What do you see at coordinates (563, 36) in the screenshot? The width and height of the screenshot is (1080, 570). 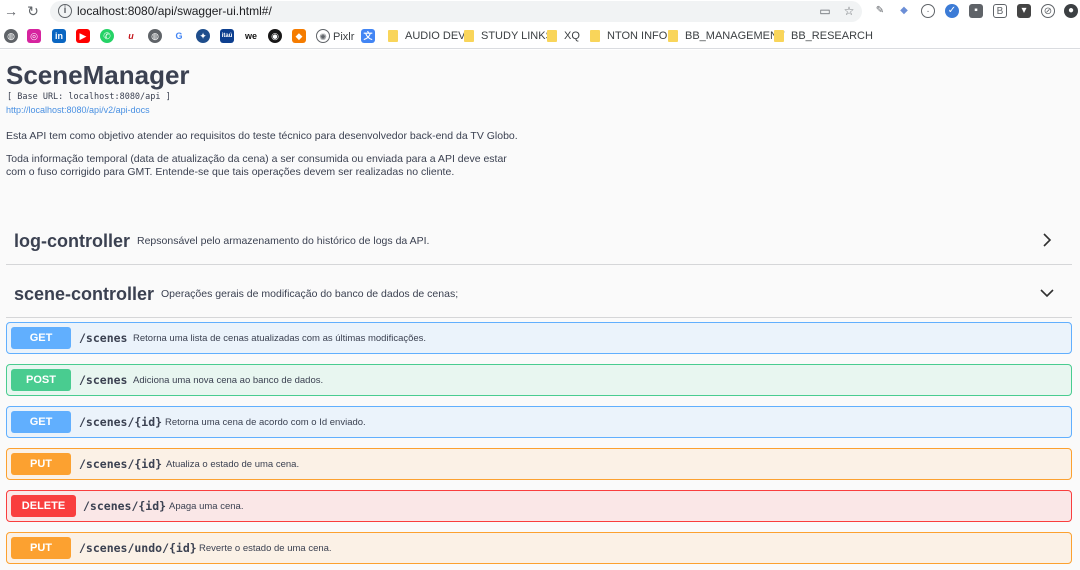 I see `bookmark-folder-xq: XQ` at bounding box center [563, 36].